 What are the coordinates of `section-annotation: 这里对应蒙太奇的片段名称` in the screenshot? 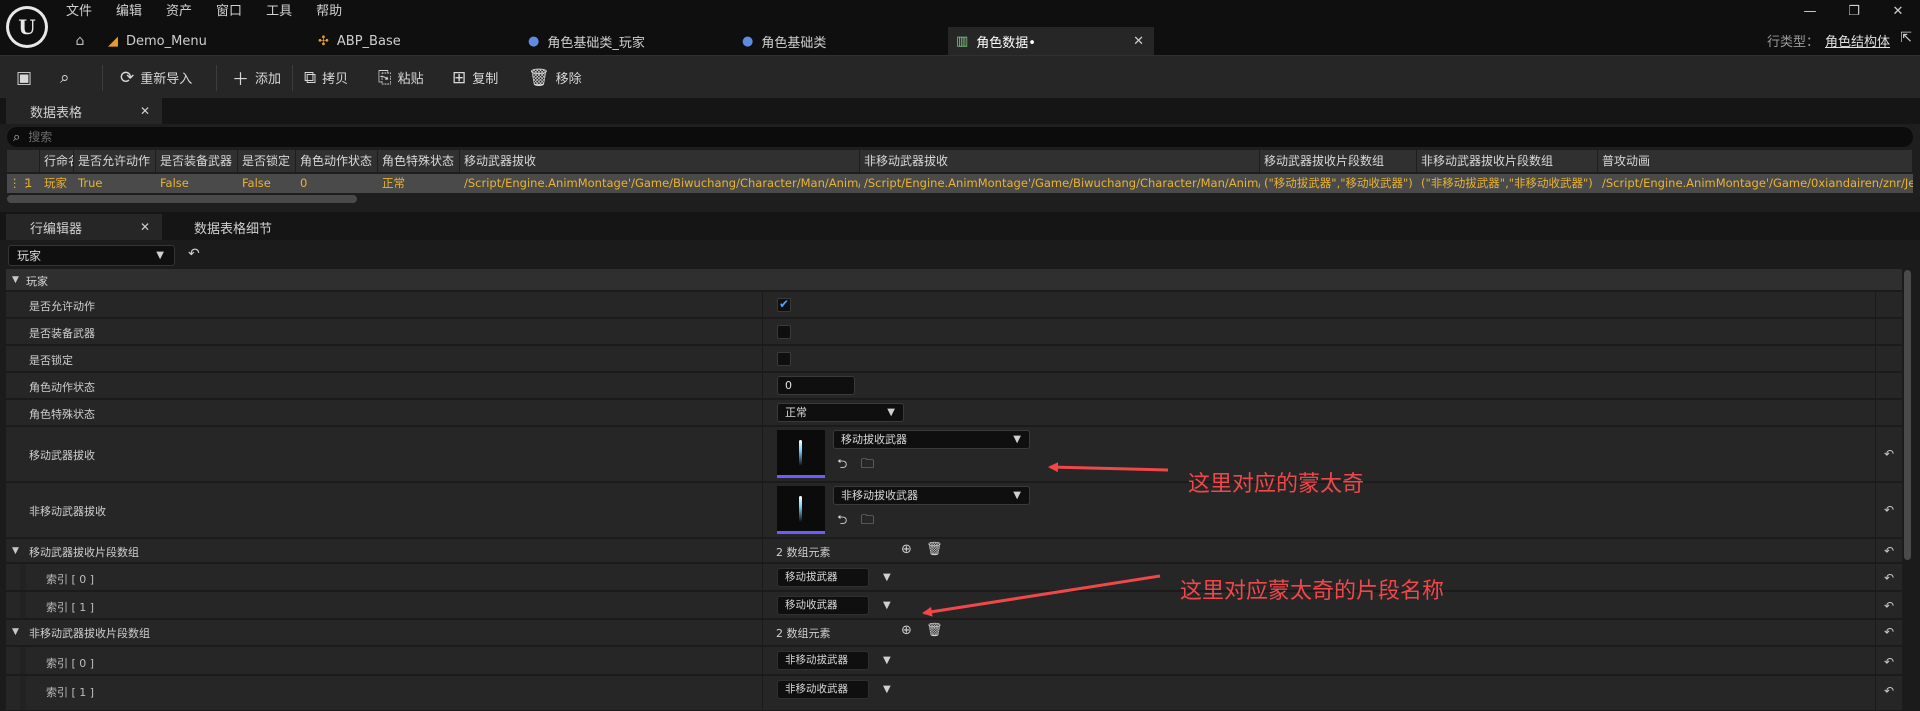 It's located at (1312, 591).